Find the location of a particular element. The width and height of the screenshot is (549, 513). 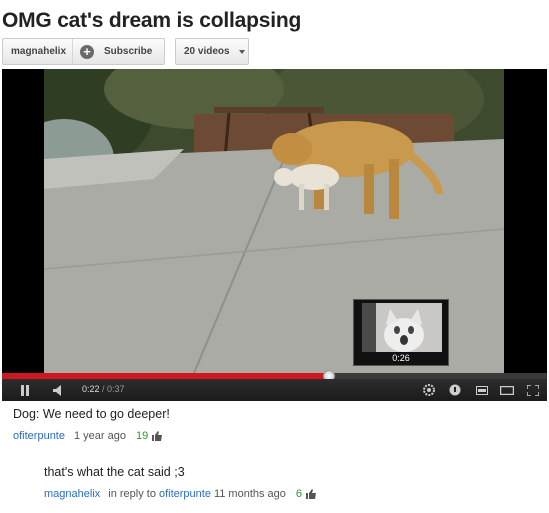

large-player-icon is located at coordinates (507, 390).